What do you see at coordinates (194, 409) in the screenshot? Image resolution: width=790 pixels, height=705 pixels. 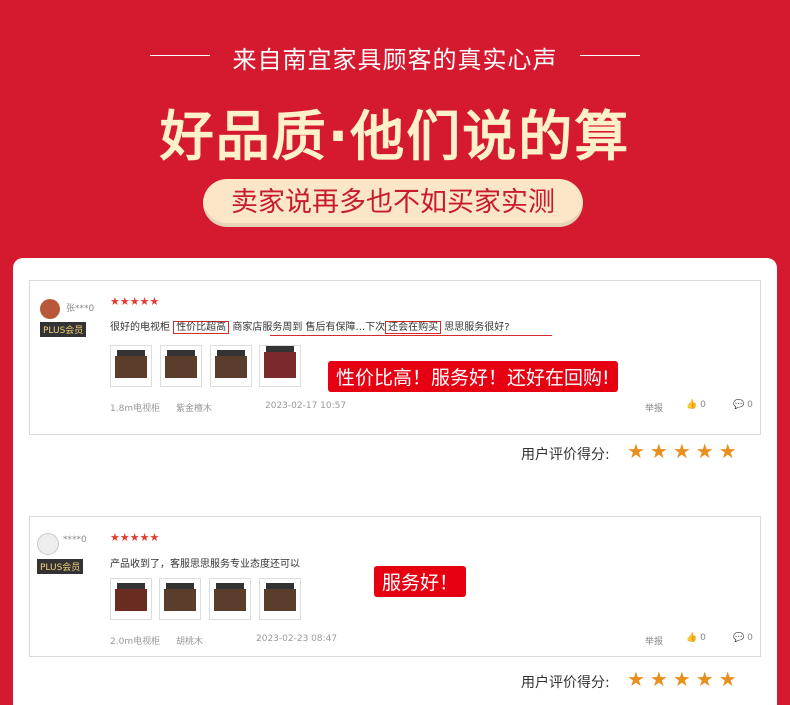 I see `spec-material: 紫金檀木` at bounding box center [194, 409].